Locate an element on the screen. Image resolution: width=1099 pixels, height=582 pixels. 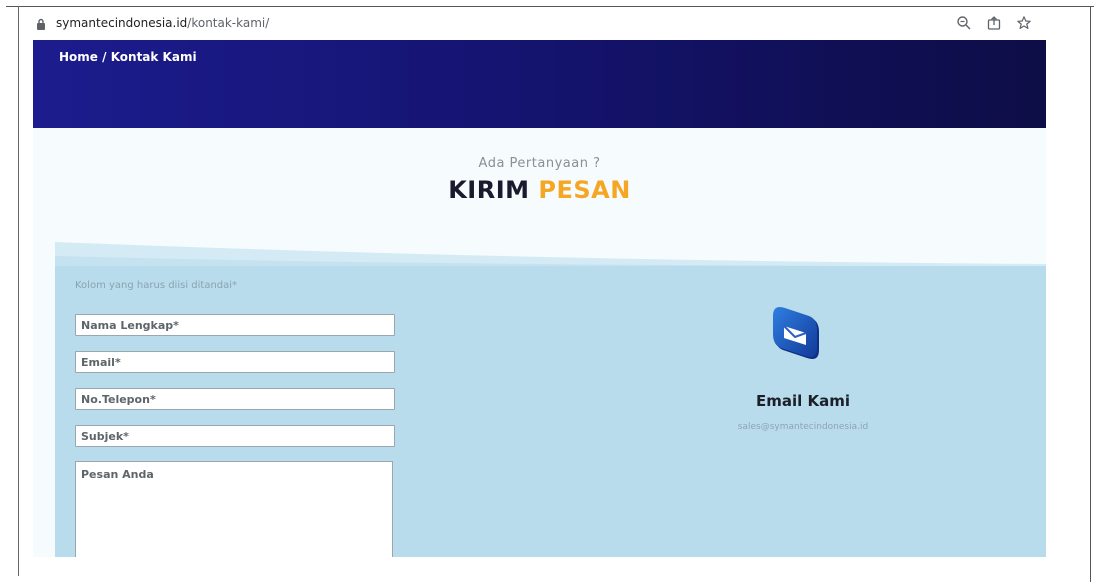
name-field is located at coordinates (235, 325).